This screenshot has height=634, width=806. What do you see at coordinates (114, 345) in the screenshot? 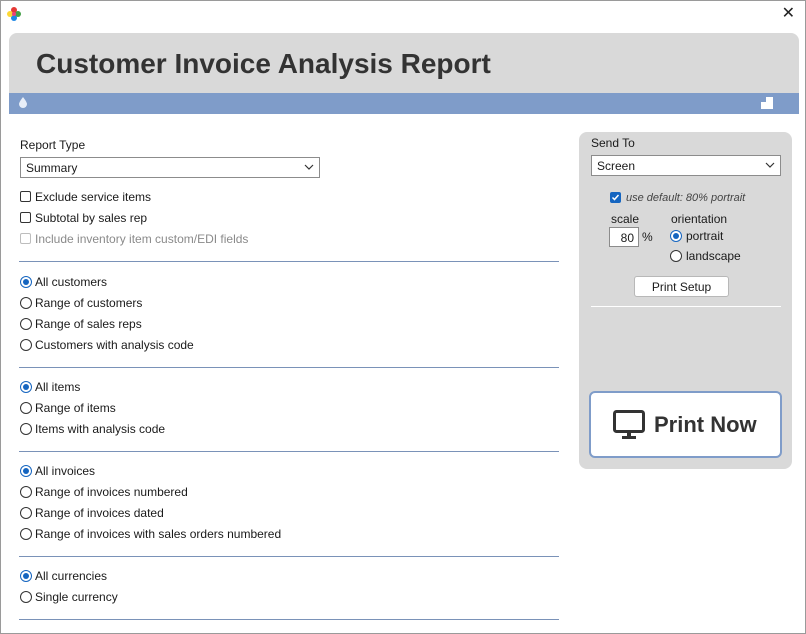
I see `customers-with-analysis-code-label: Customers with analysis code` at bounding box center [114, 345].